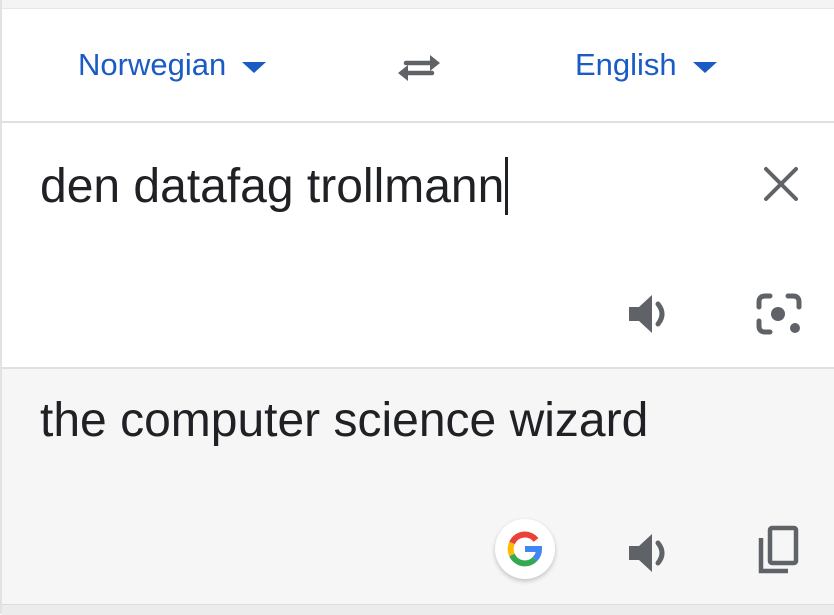 The width and height of the screenshot is (834, 615). I want to click on close-icon, so click(781, 184).